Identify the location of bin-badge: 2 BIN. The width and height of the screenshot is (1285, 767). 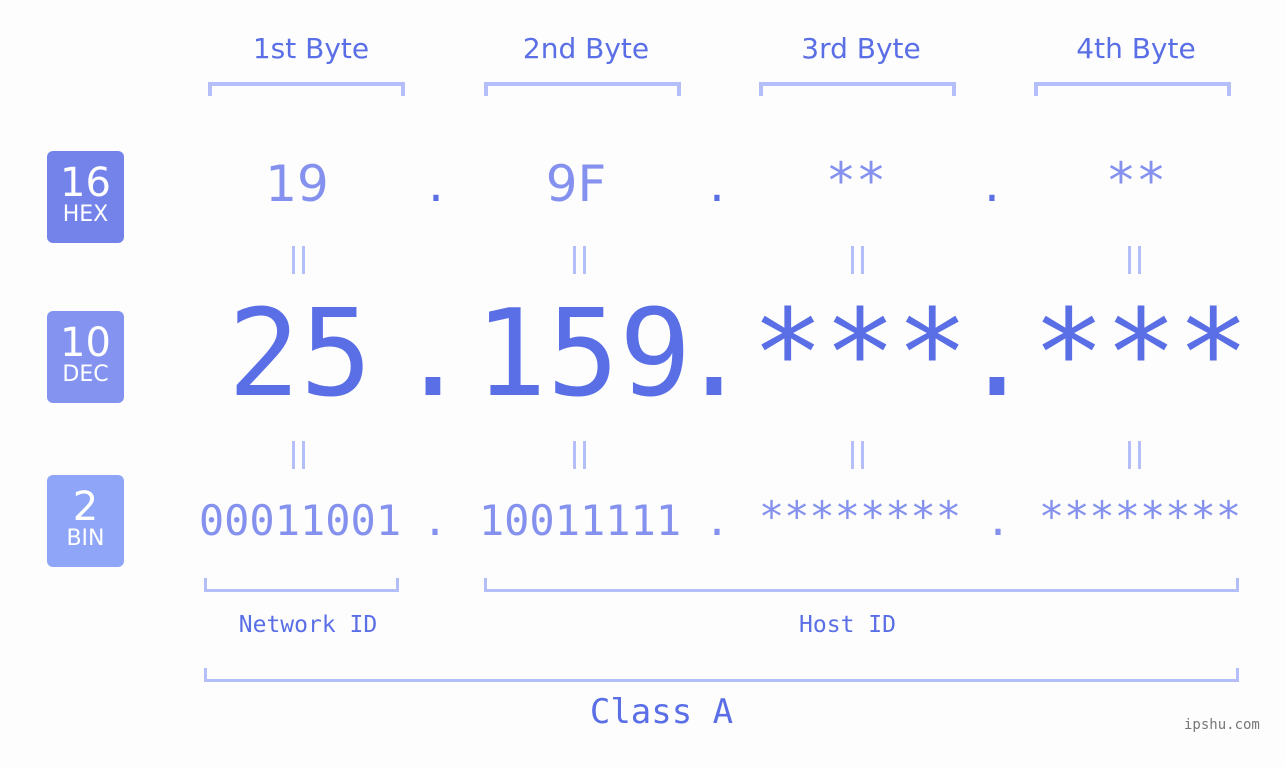
(85, 521).